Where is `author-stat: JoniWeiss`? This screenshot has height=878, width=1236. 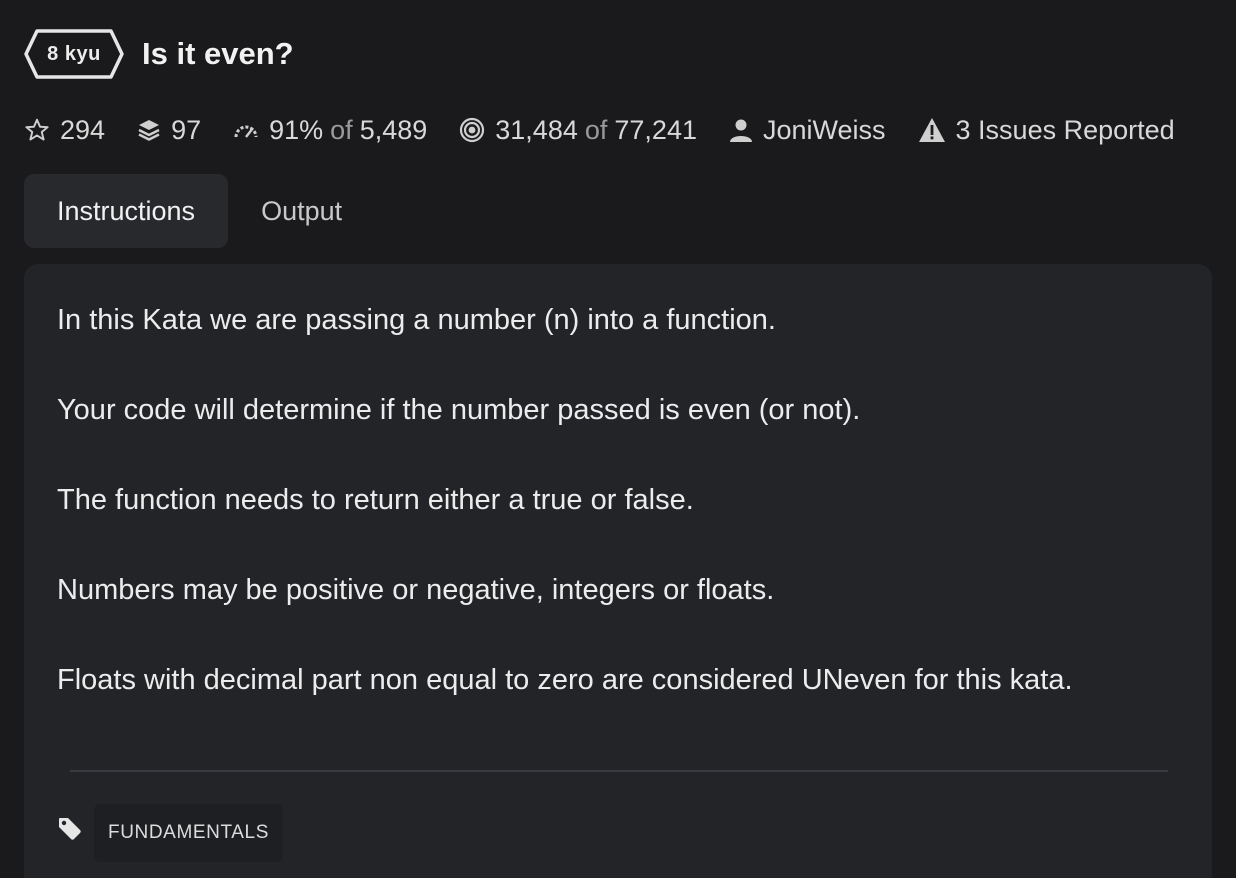 author-stat: JoniWeiss is located at coordinates (807, 130).